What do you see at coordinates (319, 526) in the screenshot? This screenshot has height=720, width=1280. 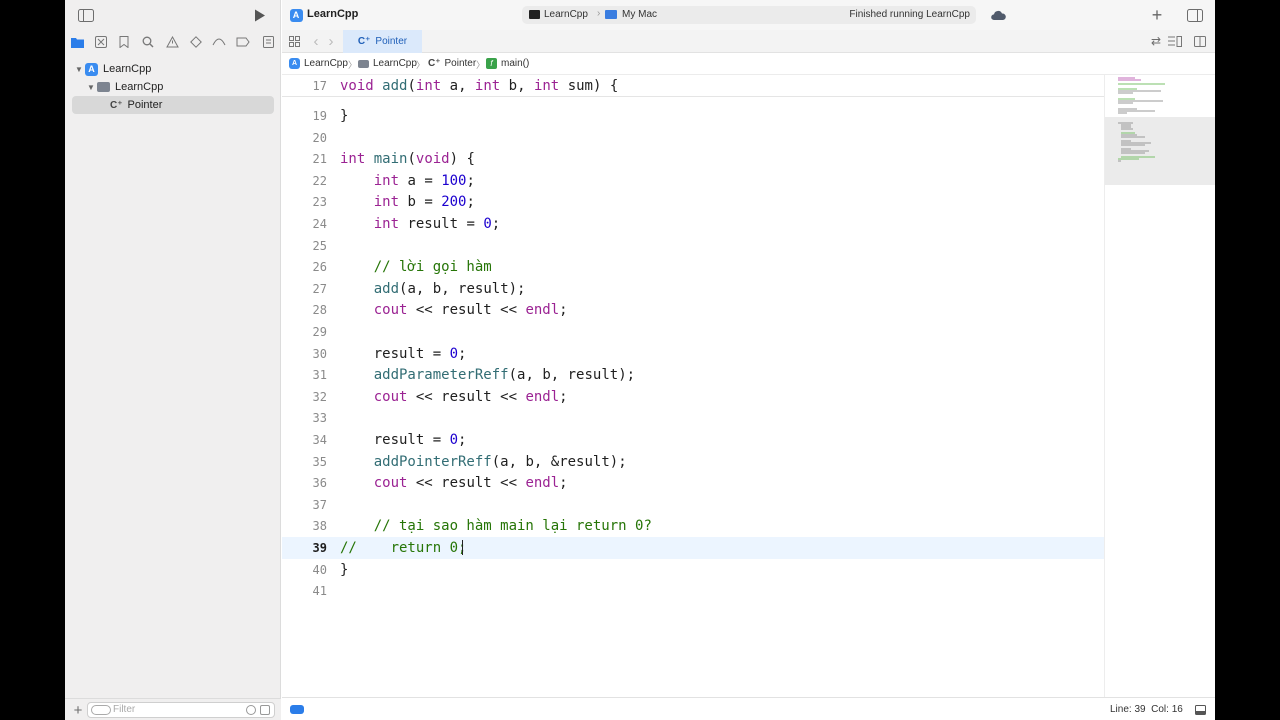 I see `line-number: 38` at bounding box center [319, 526].